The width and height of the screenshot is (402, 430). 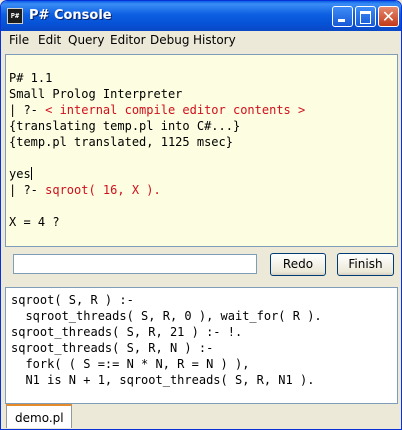 I want to click on menu-query: Query, so click(x=86, y=40).